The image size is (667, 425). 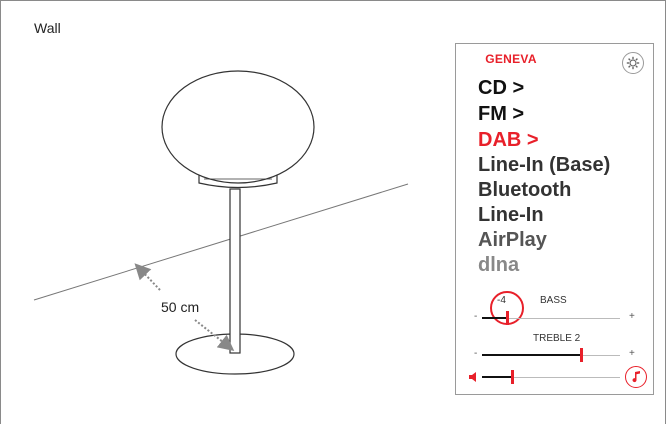 What do you see at coordinates (238, 127) in the screenshot?
I see `lamp-globe` at bounding box center [238, 127].